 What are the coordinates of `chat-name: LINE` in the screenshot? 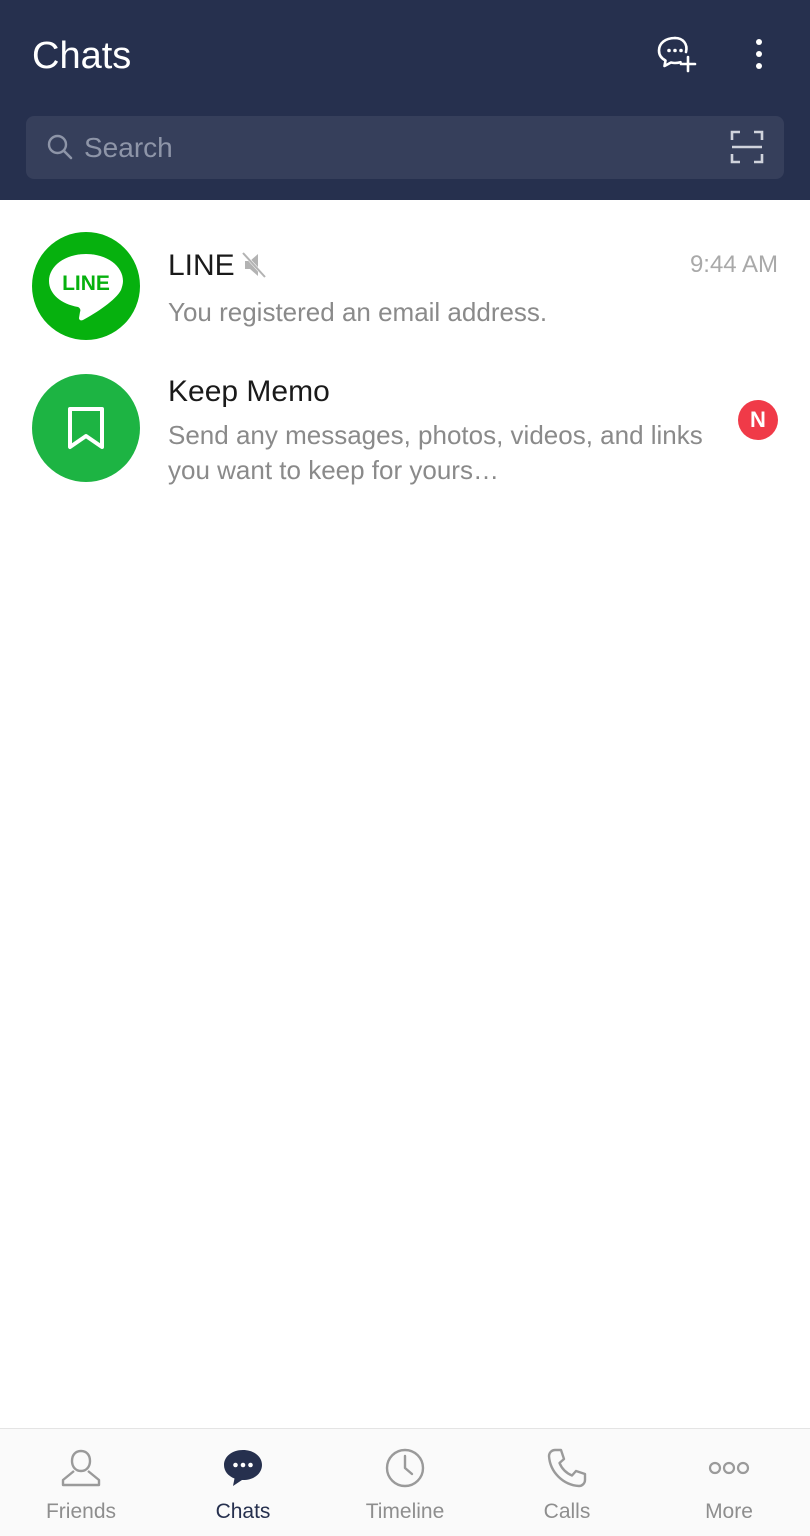 It's located at (201, 265).